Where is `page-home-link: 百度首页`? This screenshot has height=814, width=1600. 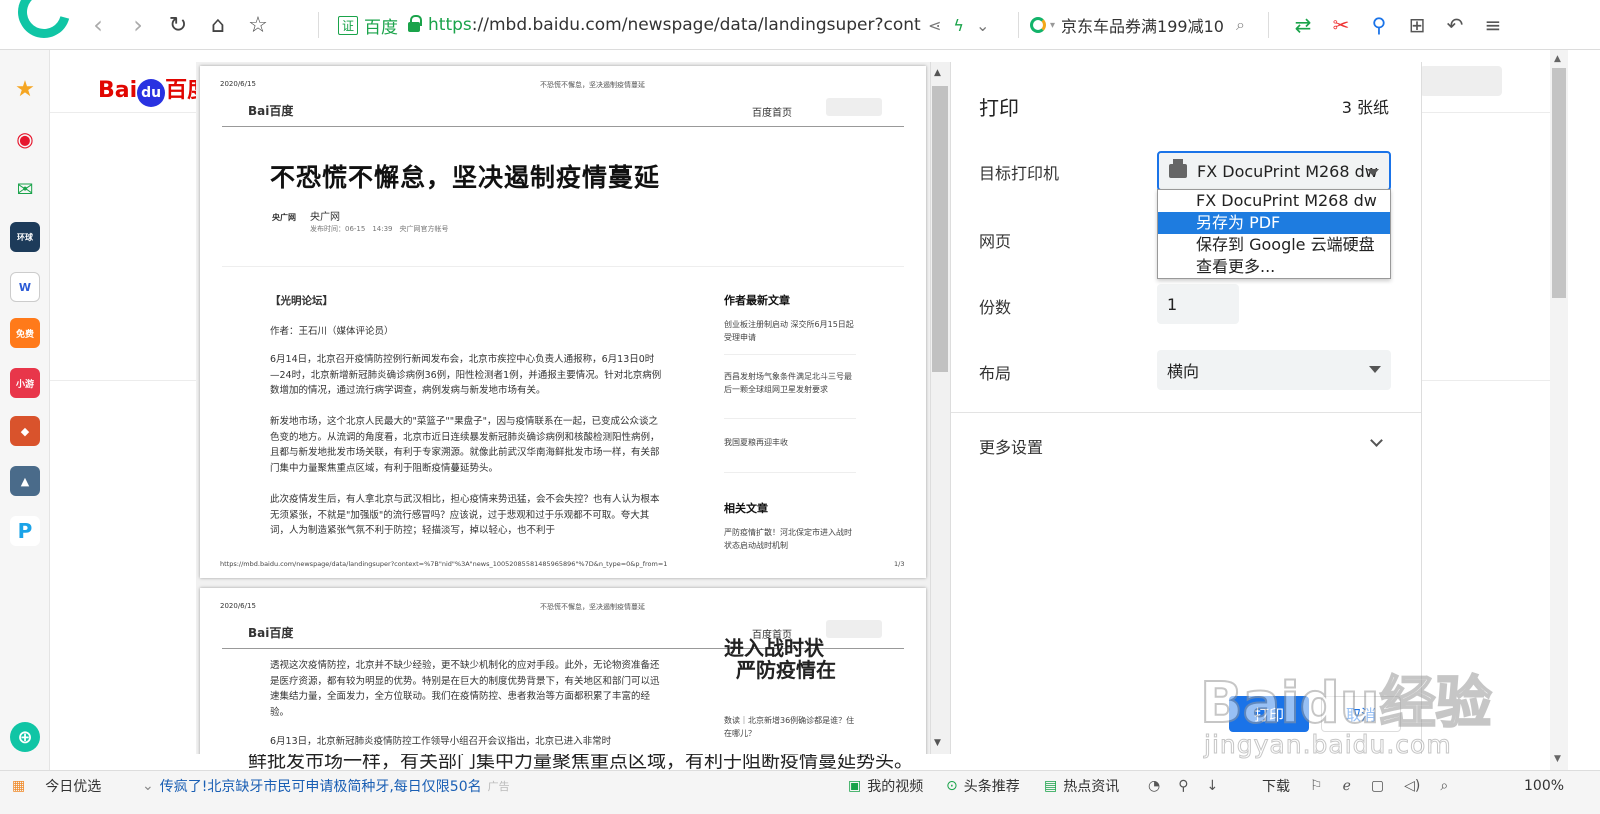 page-home-link: 百度首页 is located at coordinates (772, 113).